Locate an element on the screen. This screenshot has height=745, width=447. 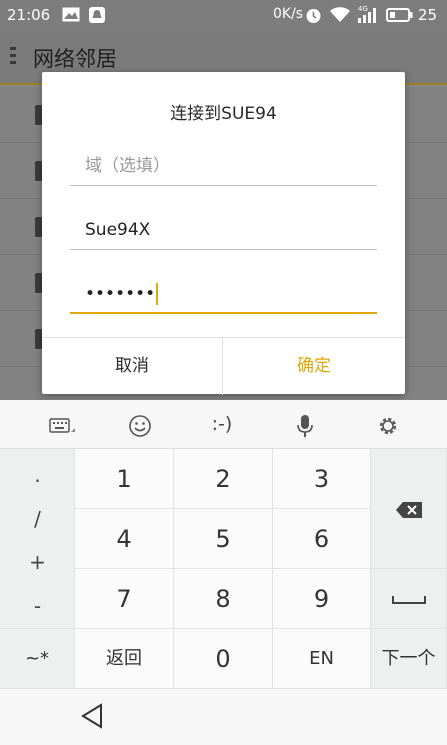
microphone-icon is located at coordinates (305, 424).